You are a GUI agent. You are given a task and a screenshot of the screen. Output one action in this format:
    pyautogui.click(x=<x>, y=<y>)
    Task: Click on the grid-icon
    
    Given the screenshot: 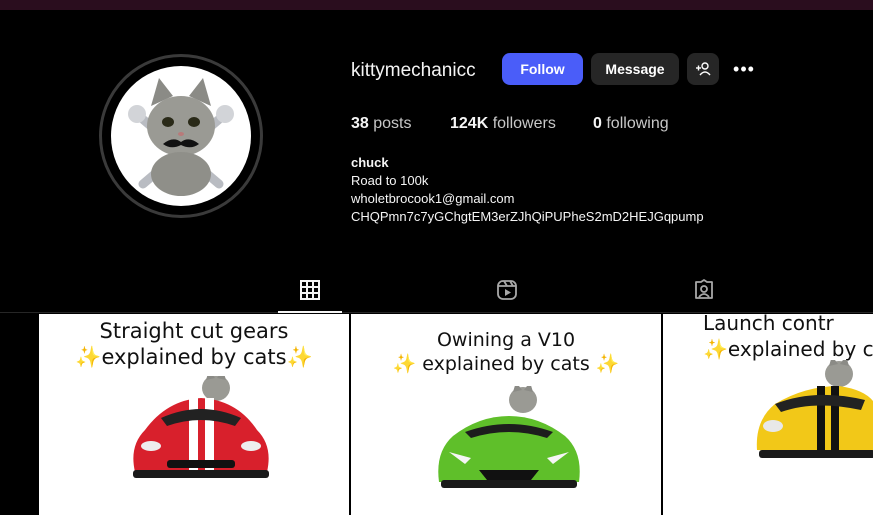 What is the action you would take?
    pyautogui.click(x=310, y=290)
    